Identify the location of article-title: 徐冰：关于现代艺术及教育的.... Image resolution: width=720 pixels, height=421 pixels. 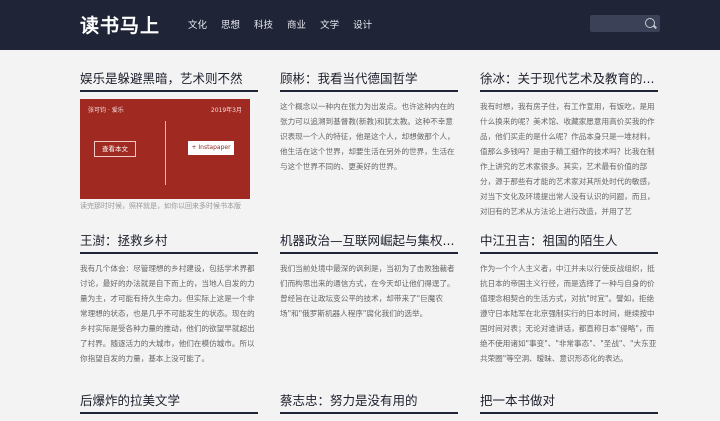
(569, 80).